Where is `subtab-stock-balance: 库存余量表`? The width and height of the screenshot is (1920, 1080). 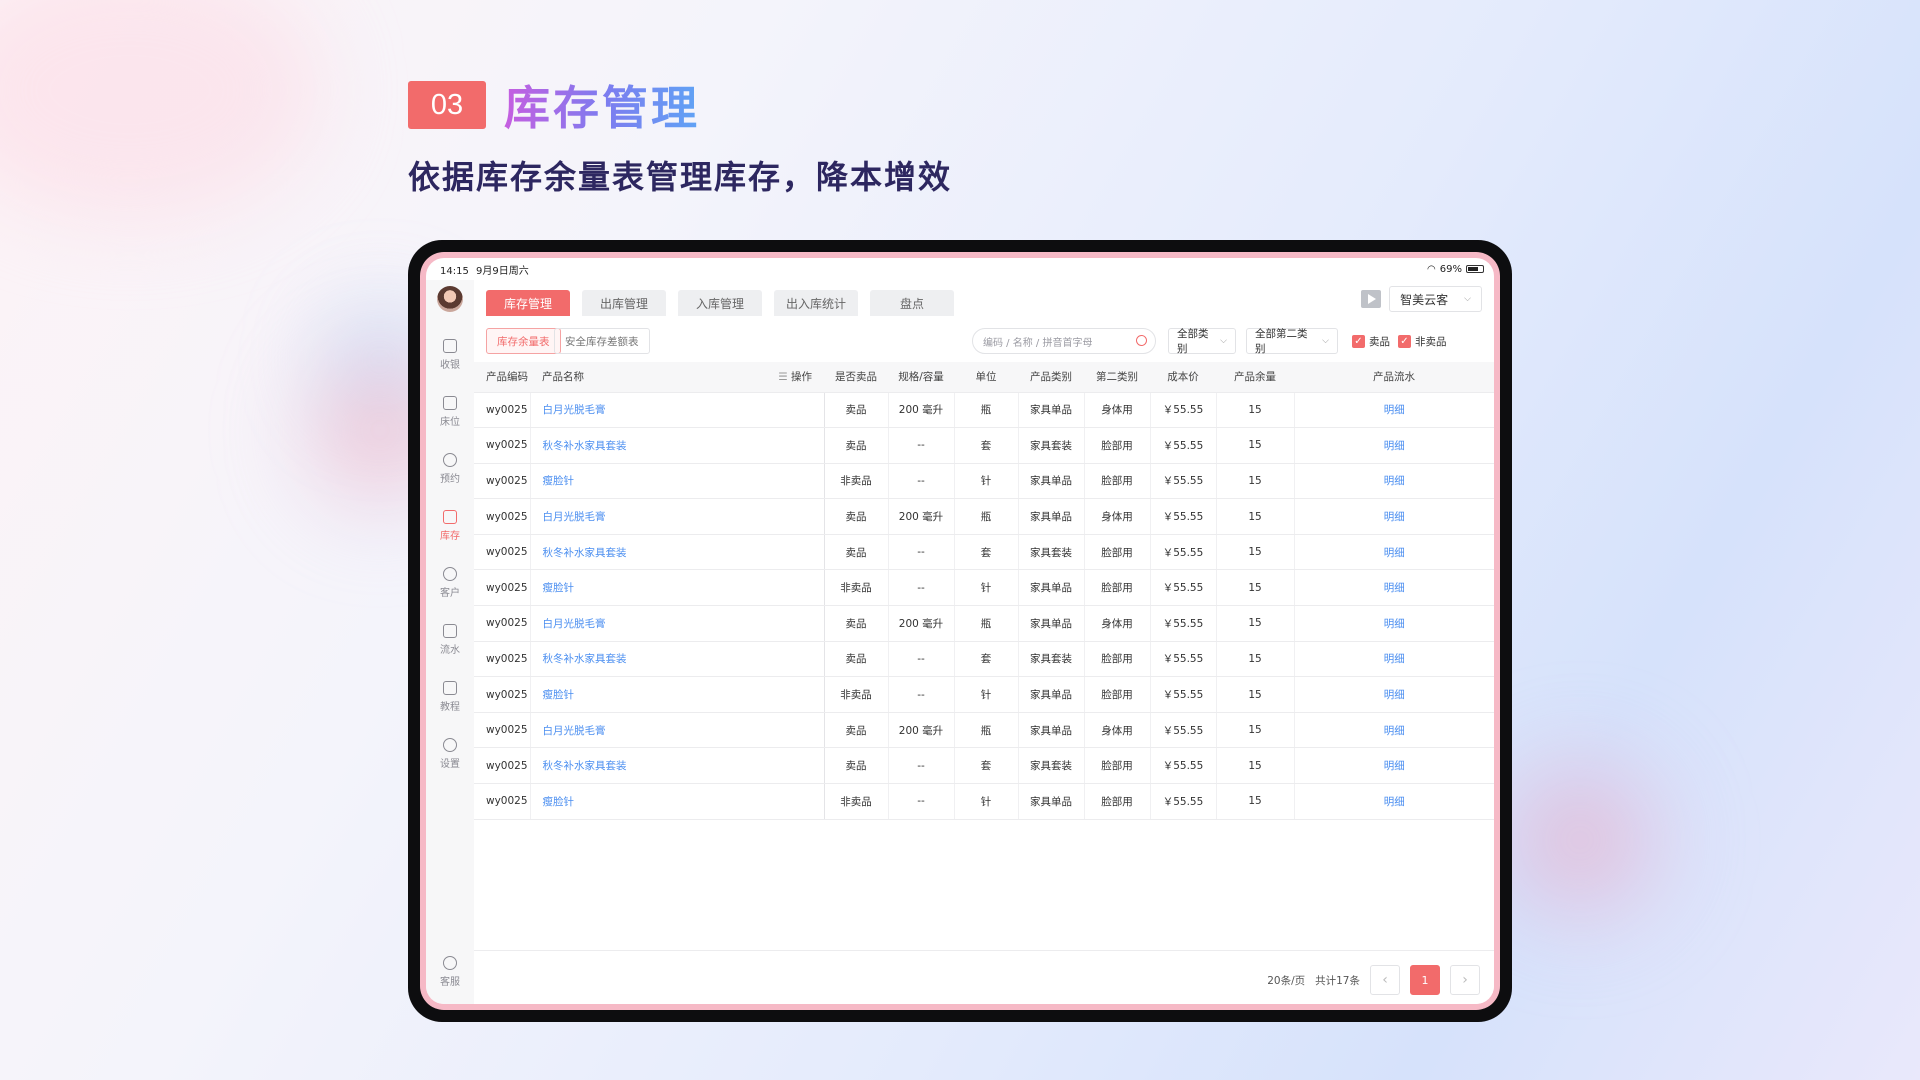
subtab-stock-balance: 库存余量表 is located at coordinates (523, 341).